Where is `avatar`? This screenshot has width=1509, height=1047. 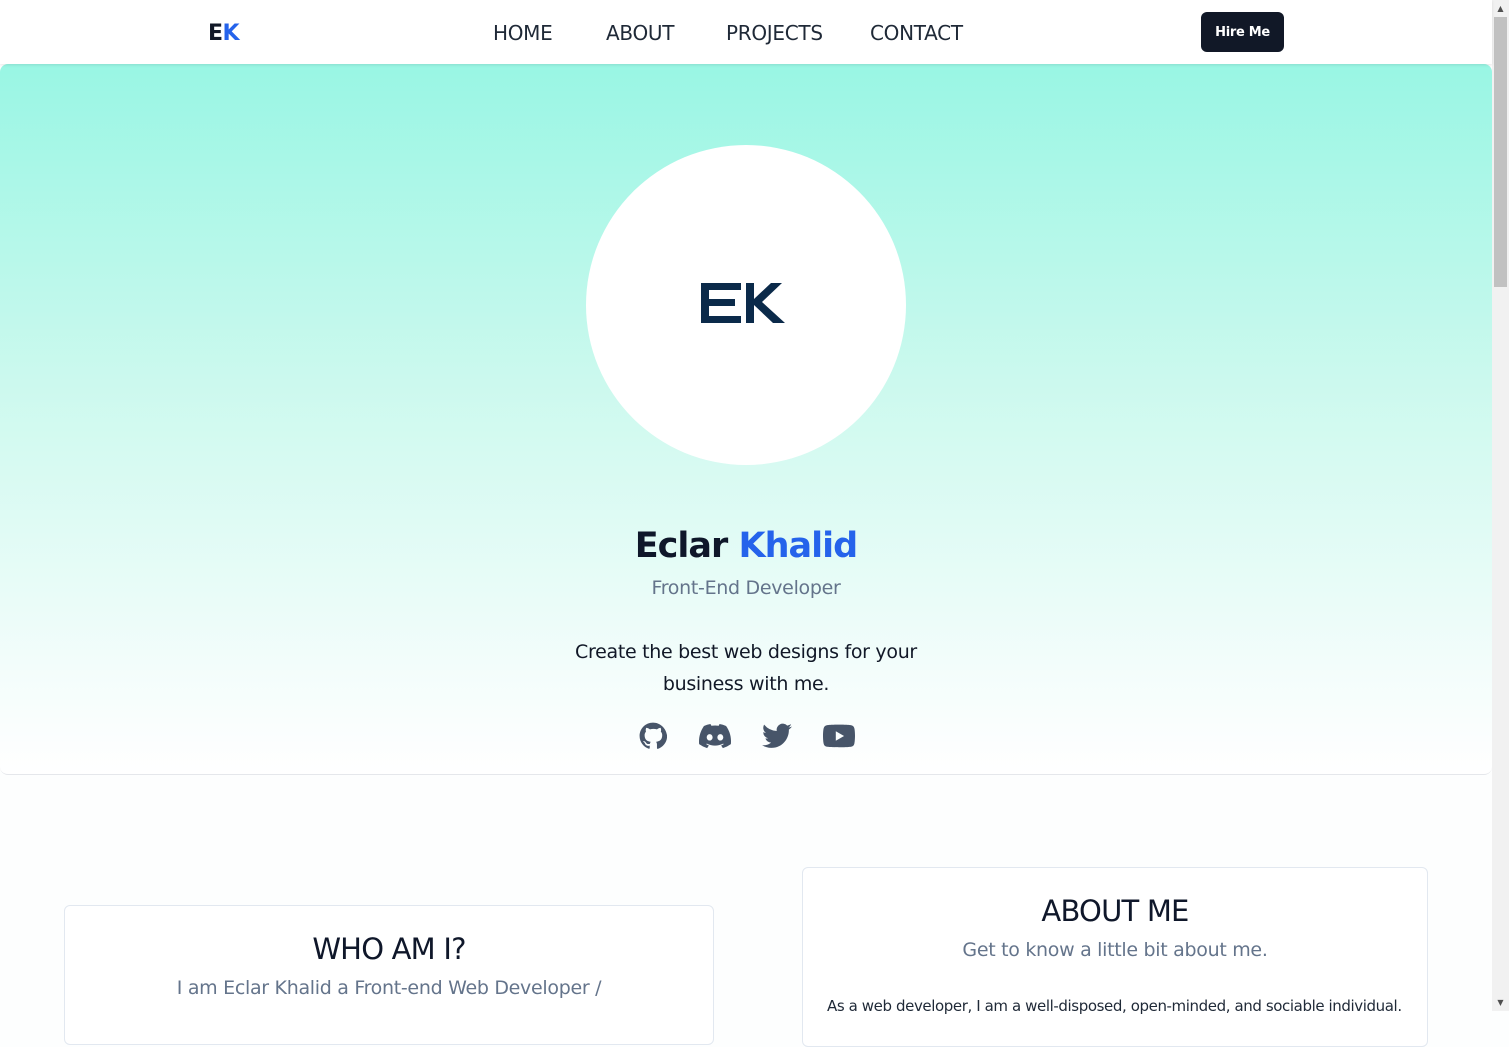
avatar is located at coordinates (746, 305).